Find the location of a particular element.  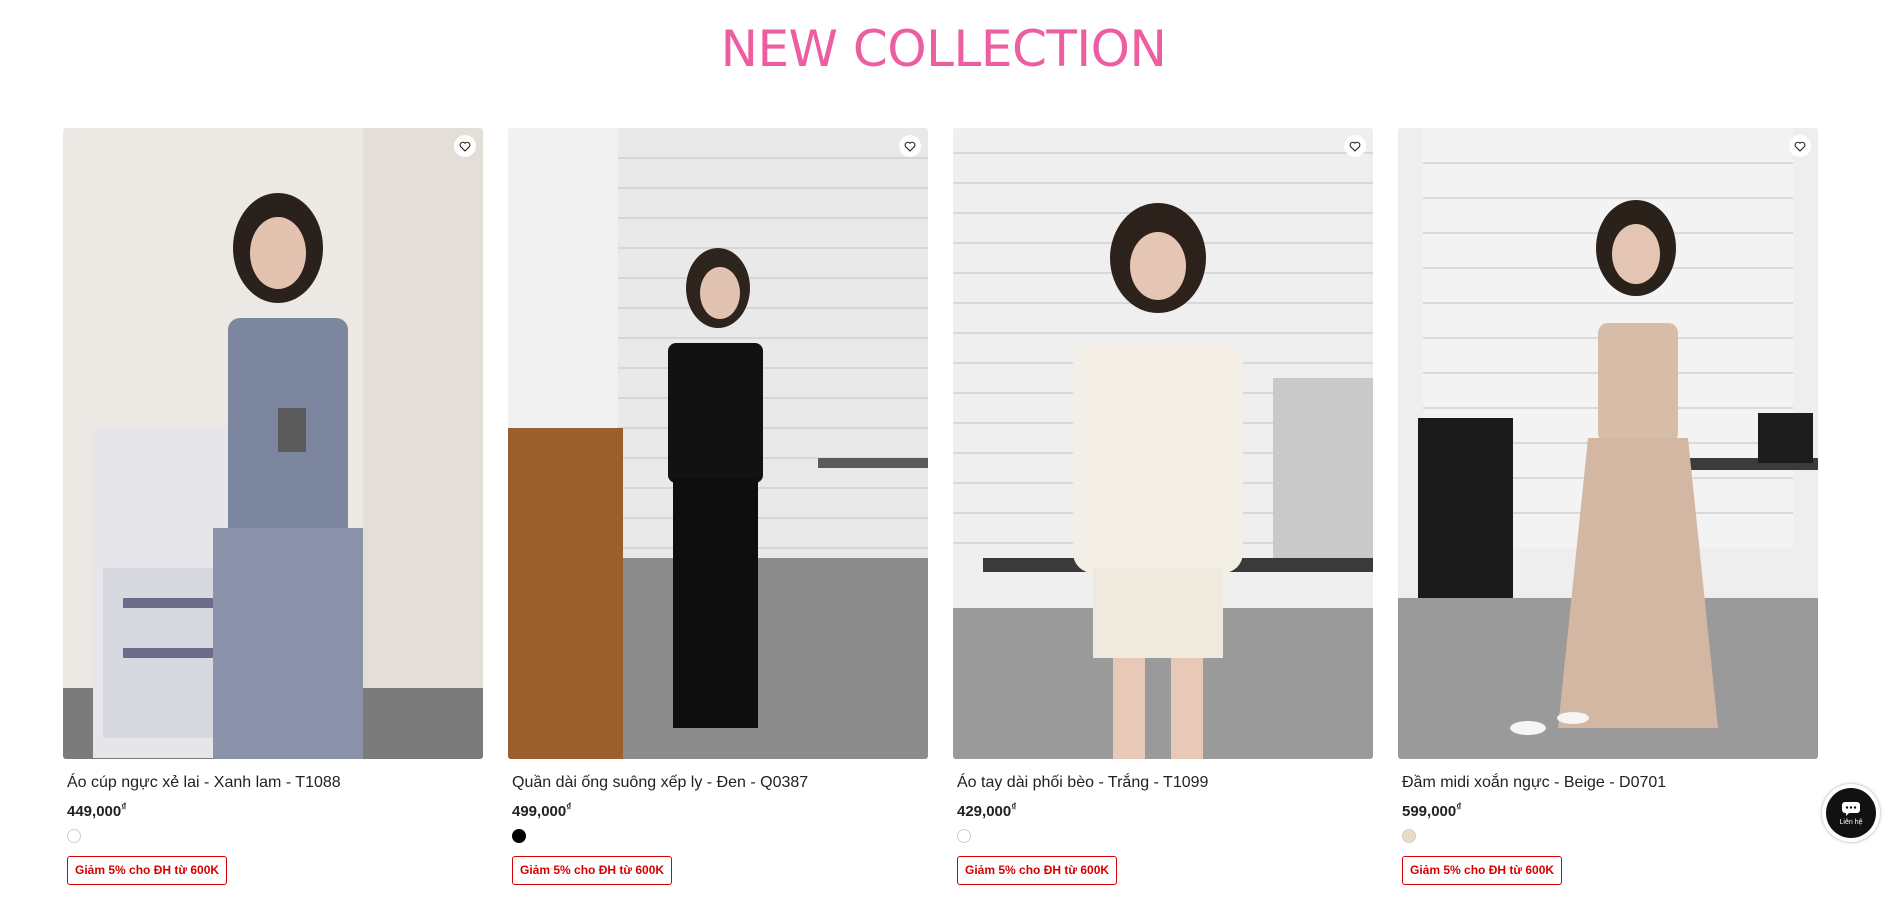

product-name: Áo tay dài phối bèo - Trắng - T1099 is located at coordinates (1163, 782).